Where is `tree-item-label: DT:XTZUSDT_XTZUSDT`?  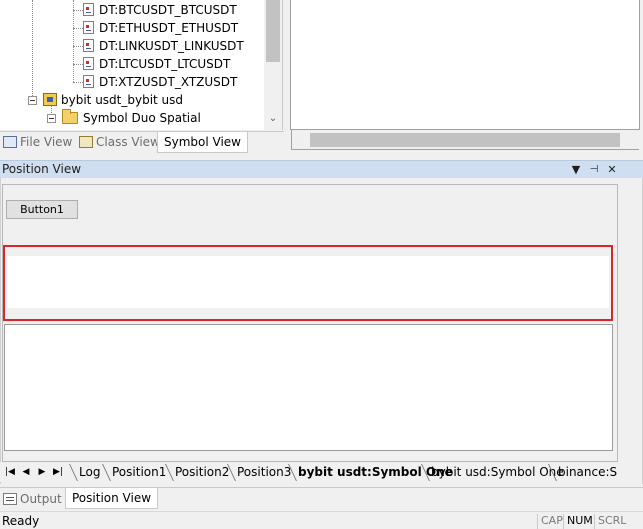 tree-item-label: DT:XTZUSDT_XTZUSDT is located at coordinates (168, 82).